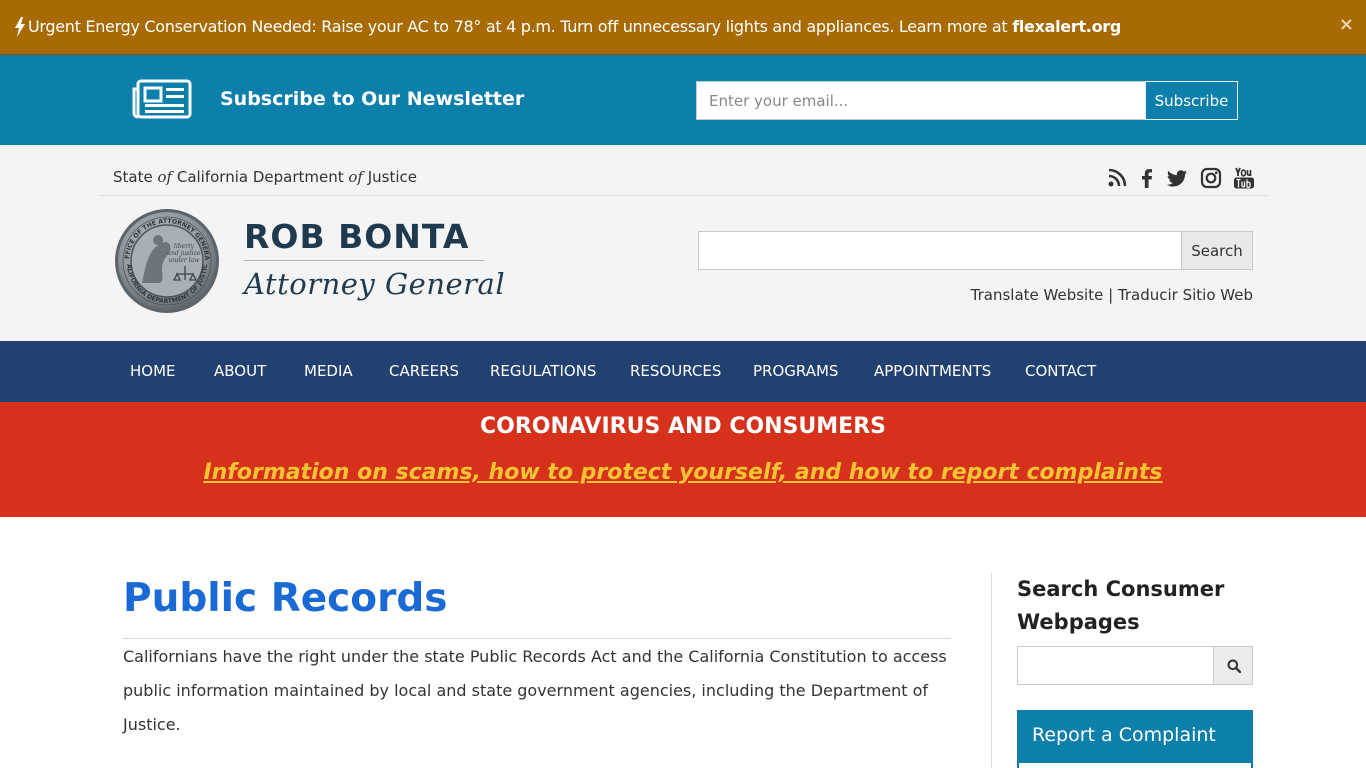 Image resolution: width=1366 pixels, height=768 pixels. Describe the element at coordinates (1115, 665) in the screenshot. I see `consumer-search-input` at that location.